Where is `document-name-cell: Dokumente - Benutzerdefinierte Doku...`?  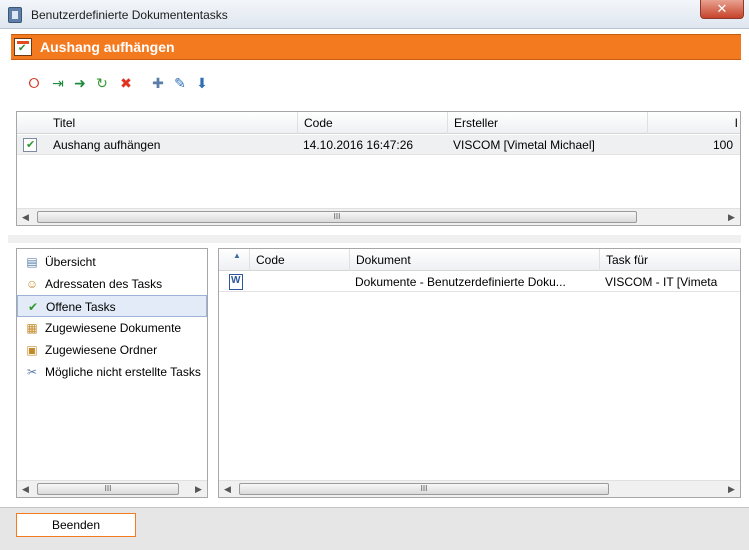 document-name-cell: Dokumente - Benutzerdefinierte Doku... is located at coordinates (460, 282).